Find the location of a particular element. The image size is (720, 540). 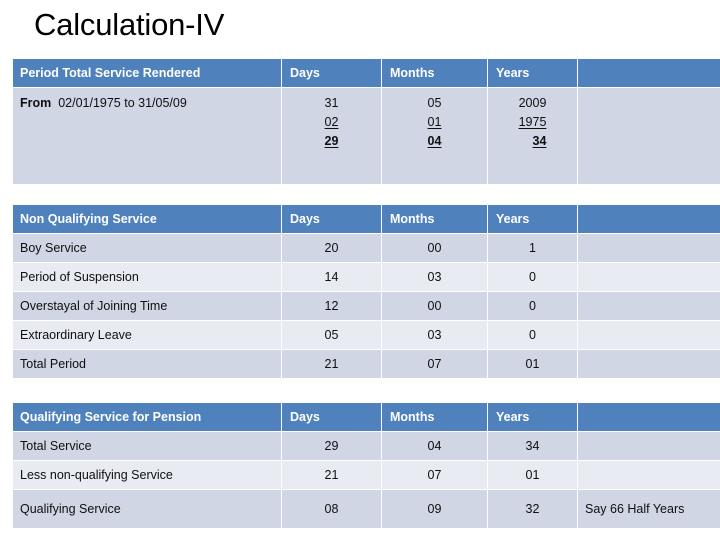

row-years: 34 is located at coordinates (532, 446).